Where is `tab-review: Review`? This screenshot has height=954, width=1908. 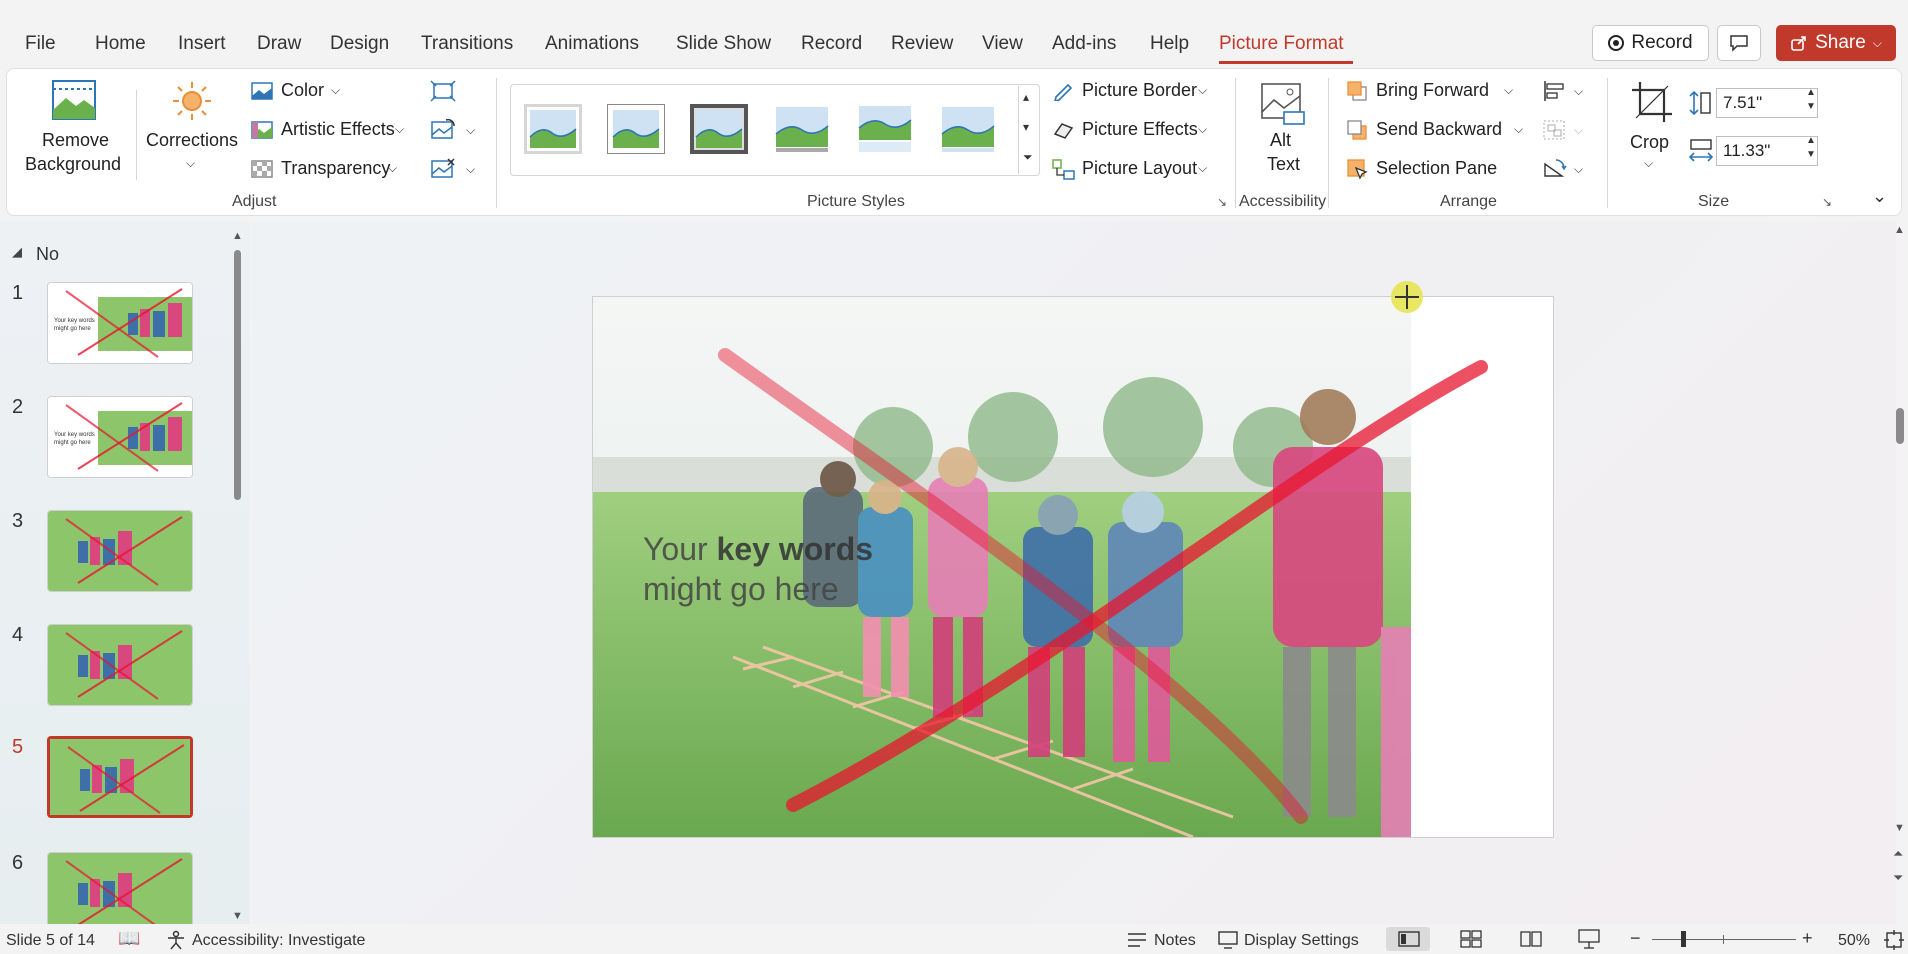 tab-review: Review is located at coordinates (922, 44).